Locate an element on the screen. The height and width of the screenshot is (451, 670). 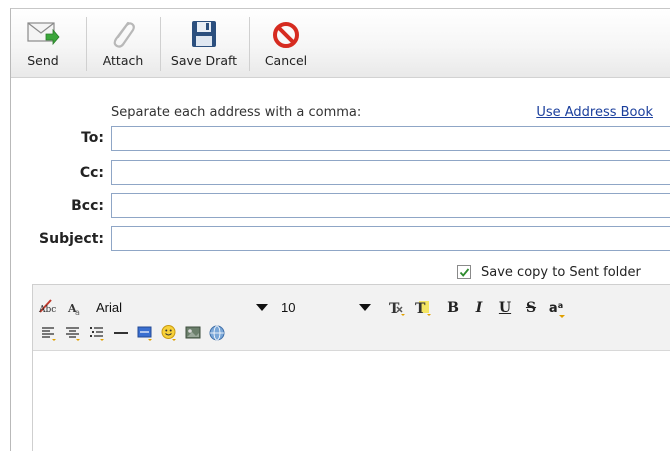
underline-icon: U is located at coordinates (505, 308).